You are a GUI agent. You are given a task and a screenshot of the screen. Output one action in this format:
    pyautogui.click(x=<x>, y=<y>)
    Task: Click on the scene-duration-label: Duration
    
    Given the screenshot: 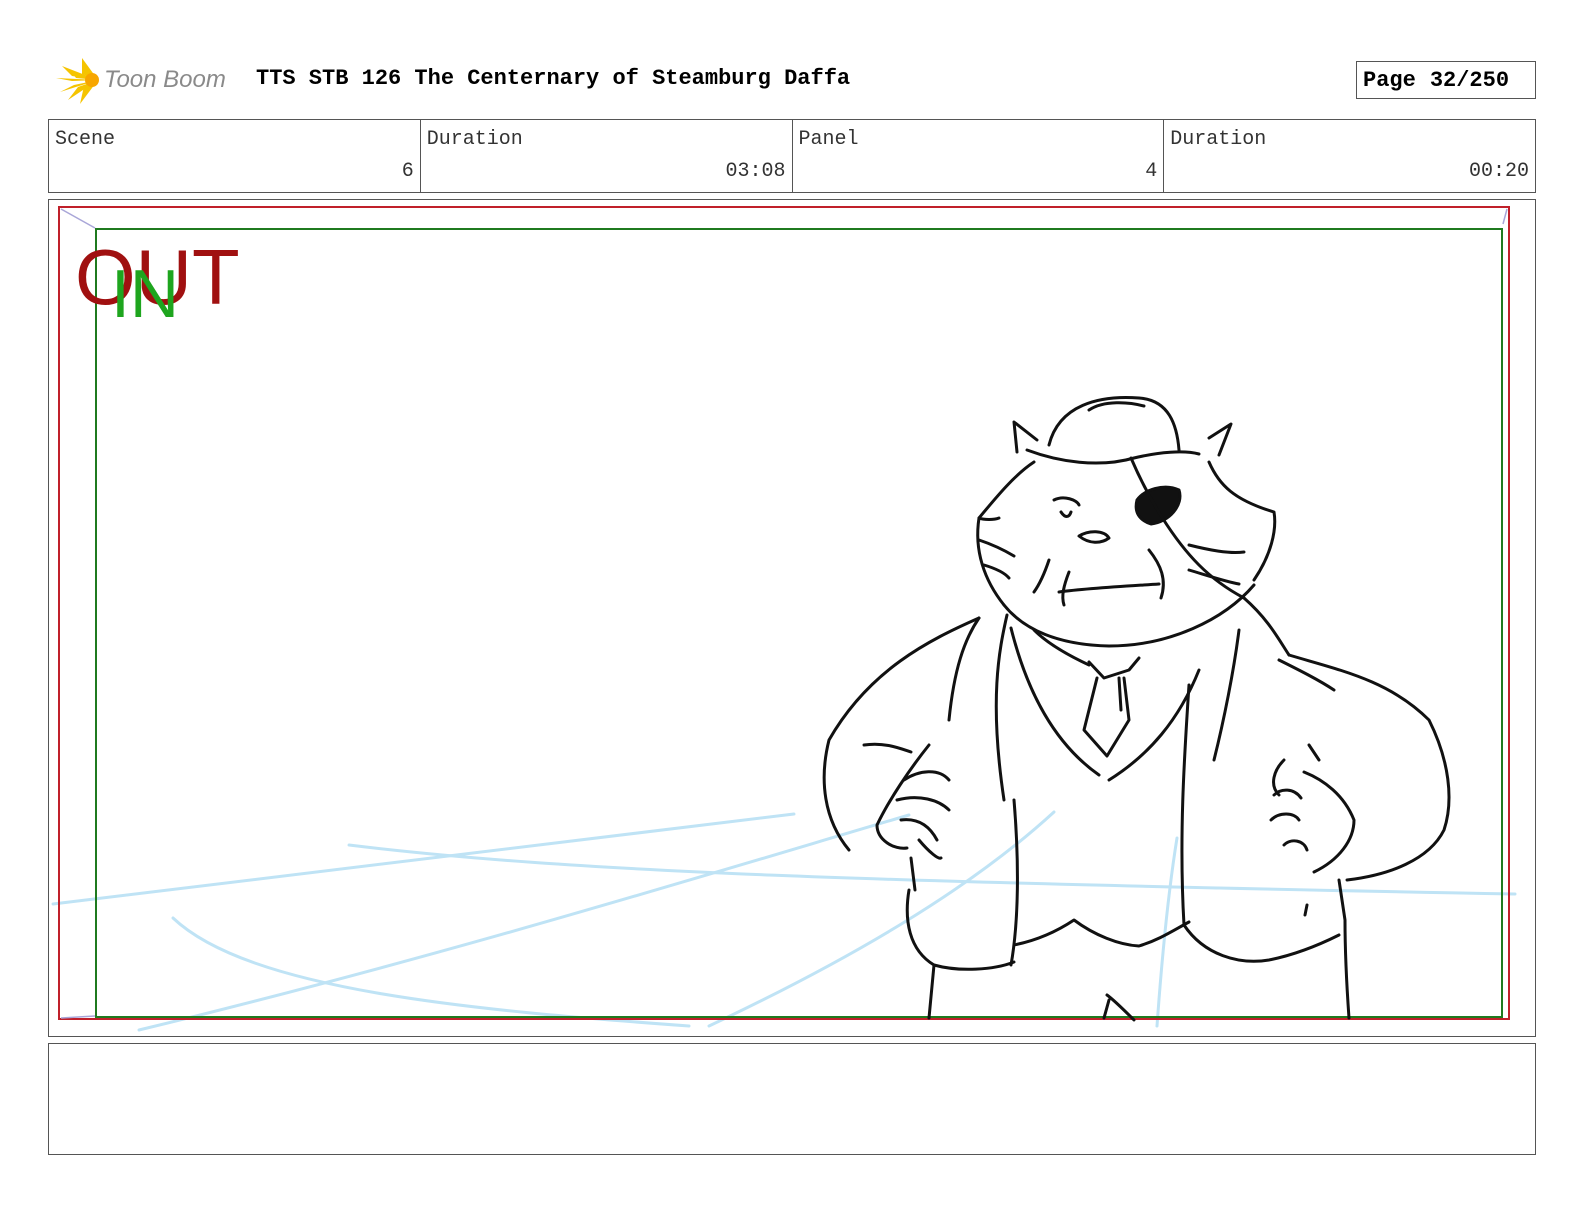 What is the action you would take?
    pyautogui.click(x=474, y=139)
    